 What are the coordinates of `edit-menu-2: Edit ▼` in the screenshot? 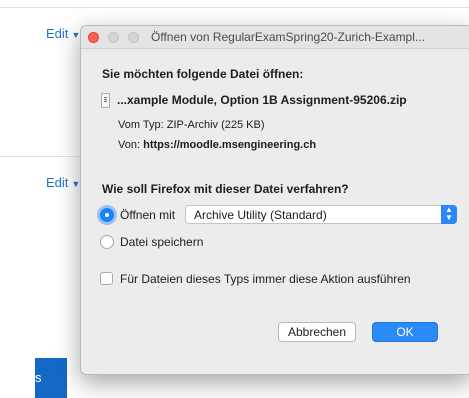 It's located at (63, 182).